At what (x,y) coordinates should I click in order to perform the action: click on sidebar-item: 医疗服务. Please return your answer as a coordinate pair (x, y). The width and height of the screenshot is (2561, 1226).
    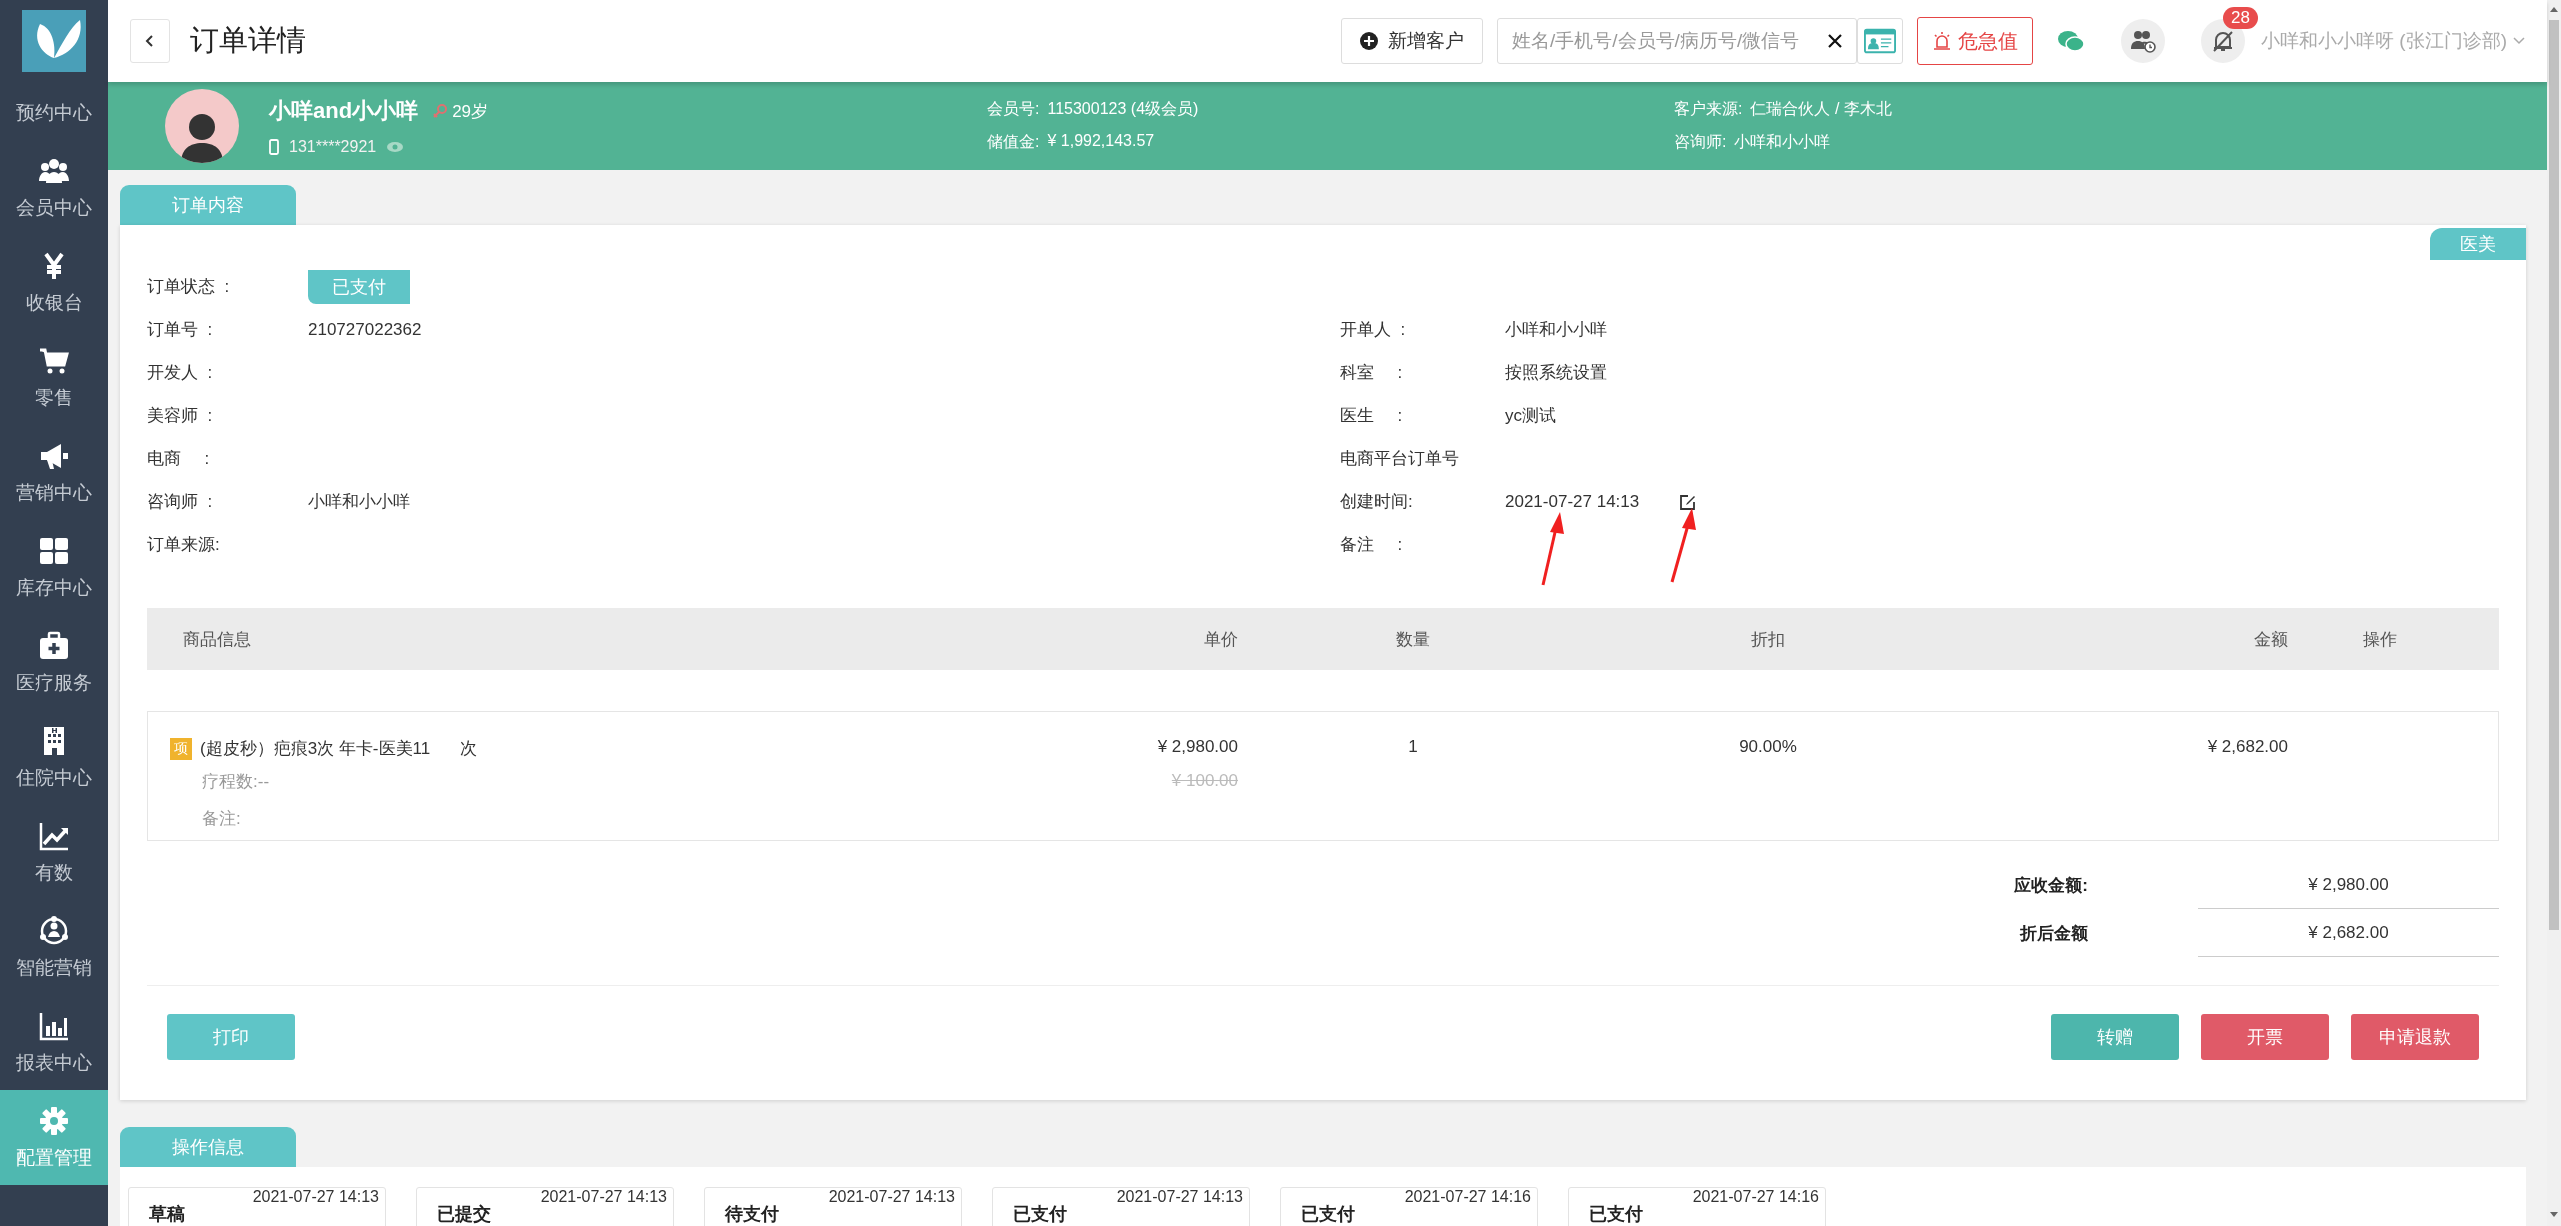
    Looking at the image, I should click on (54, 662).